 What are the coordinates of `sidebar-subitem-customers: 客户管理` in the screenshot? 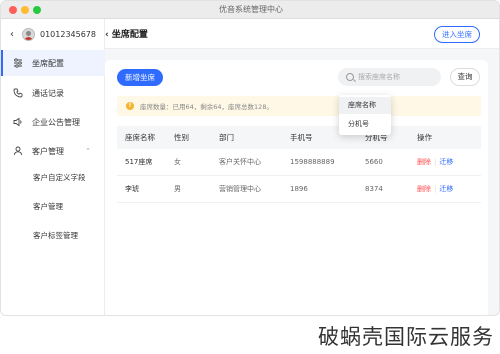 It's located at (53, 206).